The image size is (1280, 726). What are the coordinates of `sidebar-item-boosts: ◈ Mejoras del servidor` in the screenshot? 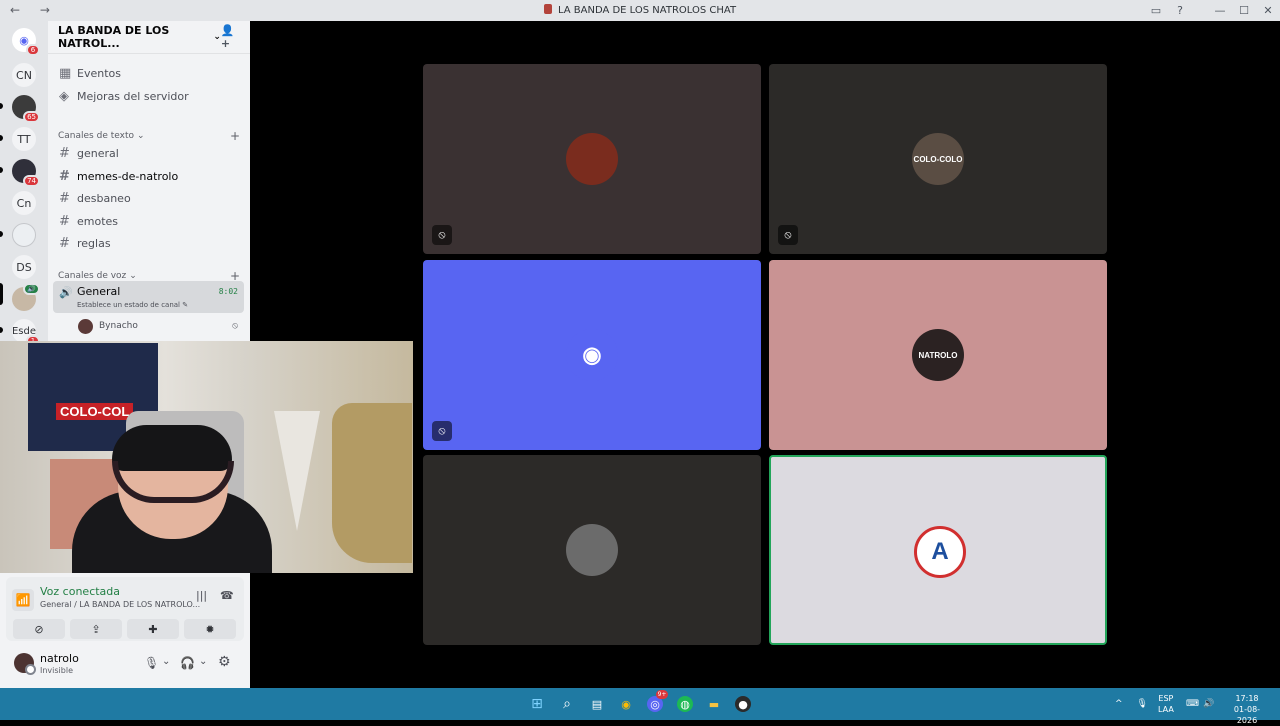 It's located at (149, 96).